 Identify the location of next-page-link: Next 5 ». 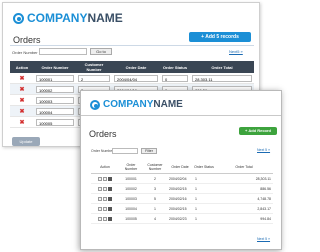
(263, 150).